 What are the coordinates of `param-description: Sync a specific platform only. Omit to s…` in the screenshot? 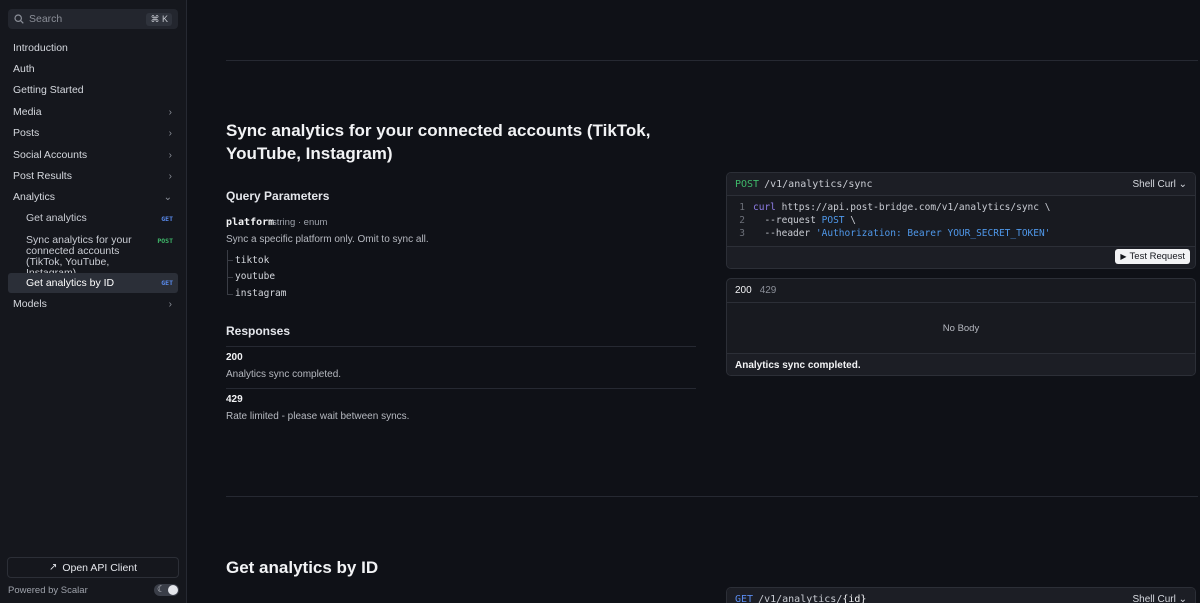 It's located at (327, 239).